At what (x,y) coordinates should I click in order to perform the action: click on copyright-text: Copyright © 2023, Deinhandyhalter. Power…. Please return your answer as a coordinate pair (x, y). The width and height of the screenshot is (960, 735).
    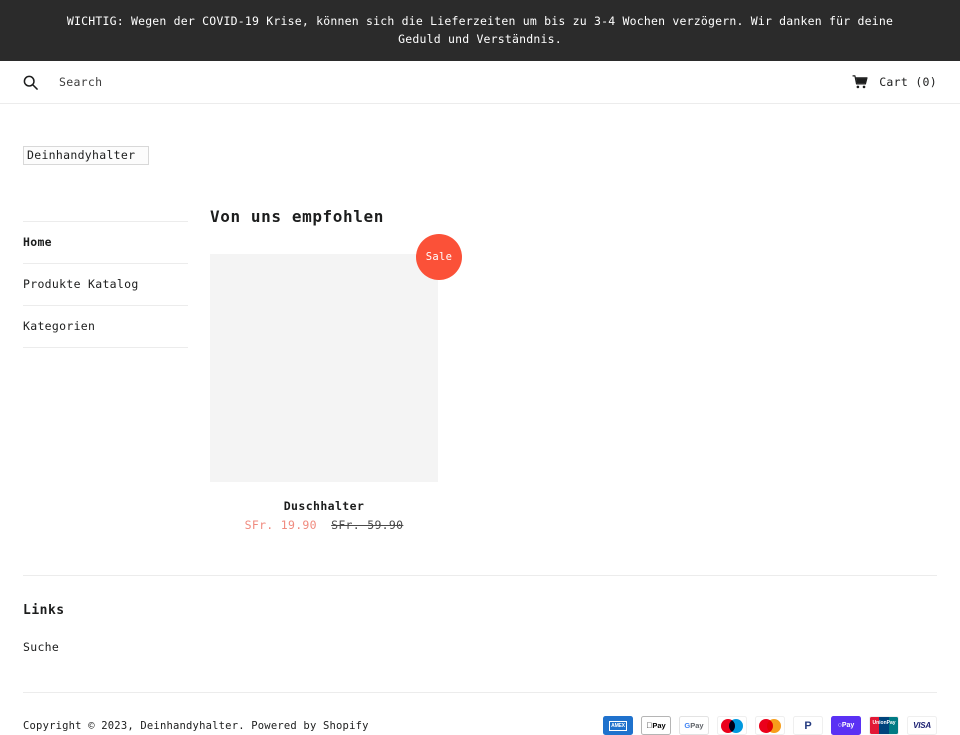
    Looking at the image, I should click on (196, 725).